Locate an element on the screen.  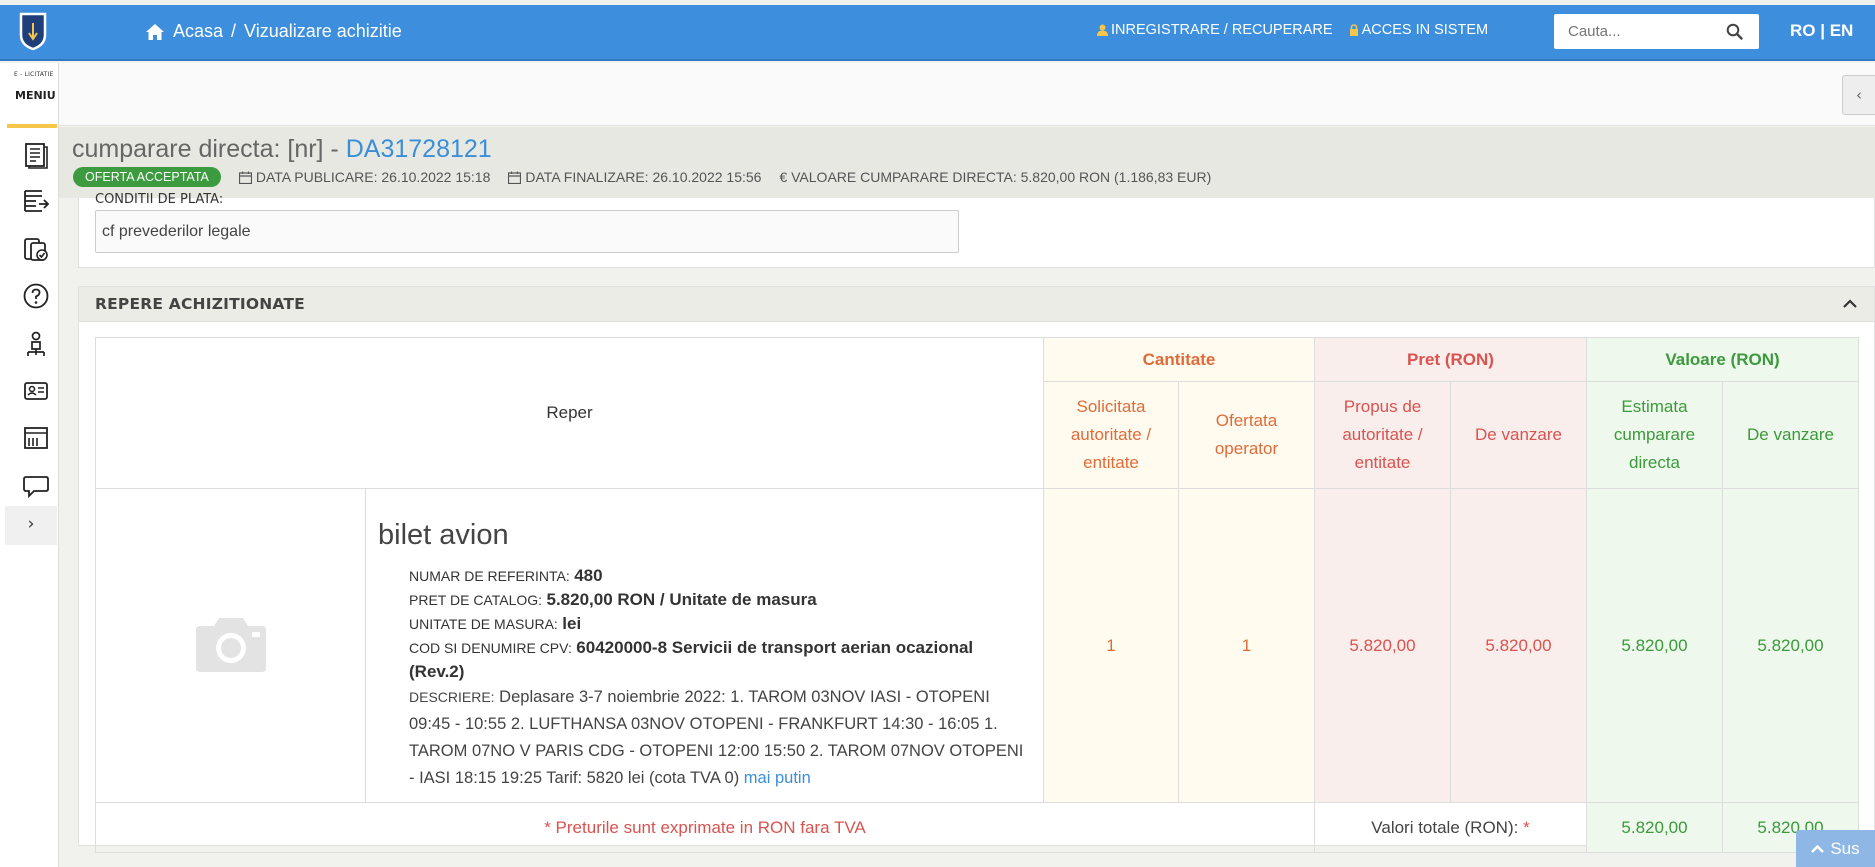
reference-value: 480 is located at coordinates (588, 575).